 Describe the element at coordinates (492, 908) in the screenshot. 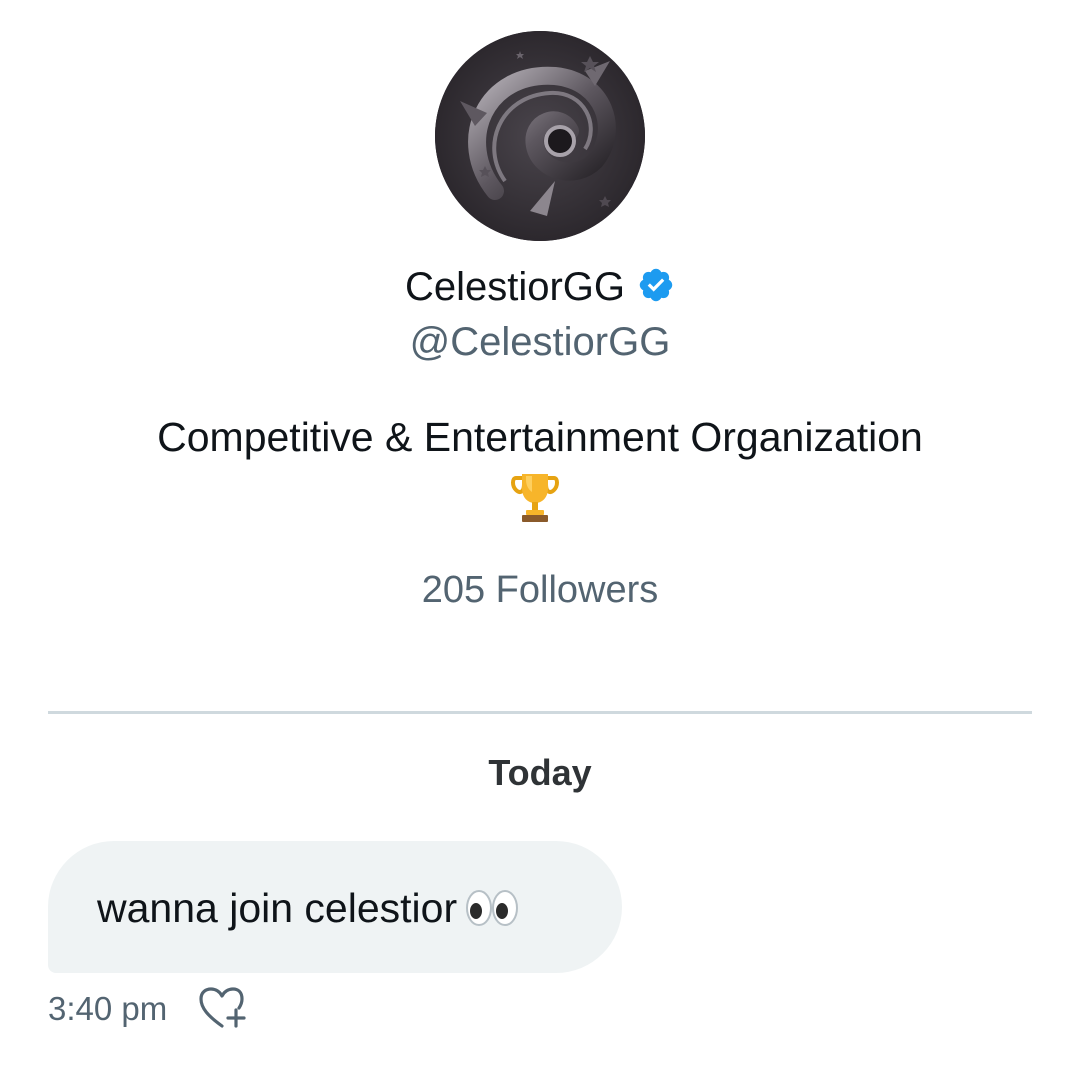

I see `eyes-emoji-icon` at that location.